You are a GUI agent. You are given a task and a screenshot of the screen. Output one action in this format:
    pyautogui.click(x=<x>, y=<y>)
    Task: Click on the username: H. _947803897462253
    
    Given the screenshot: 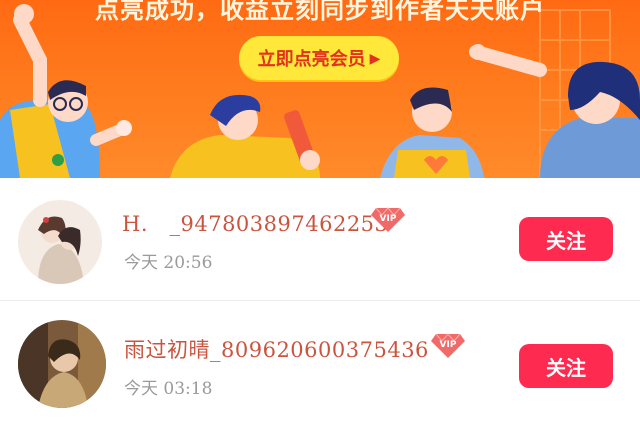 What is the action you would take?
    pyautogui.click(x=255, y=223)
    